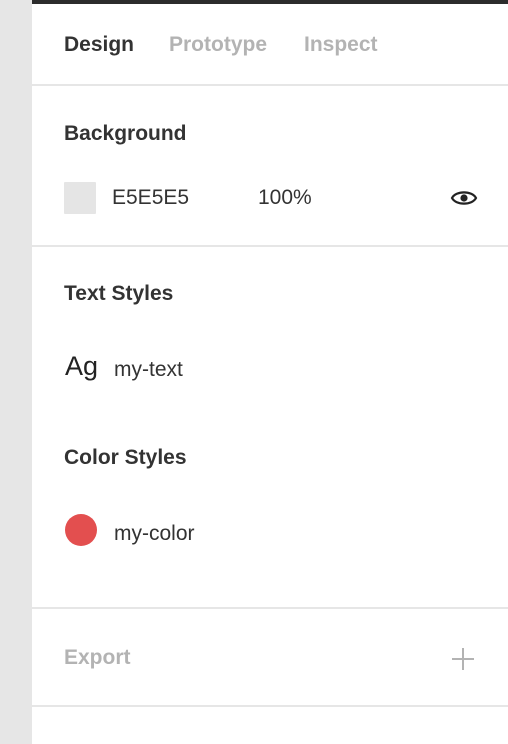 This screenshot has width=508, height=744. I want to click on background-opacity-input: 100%, so click(285, 198).